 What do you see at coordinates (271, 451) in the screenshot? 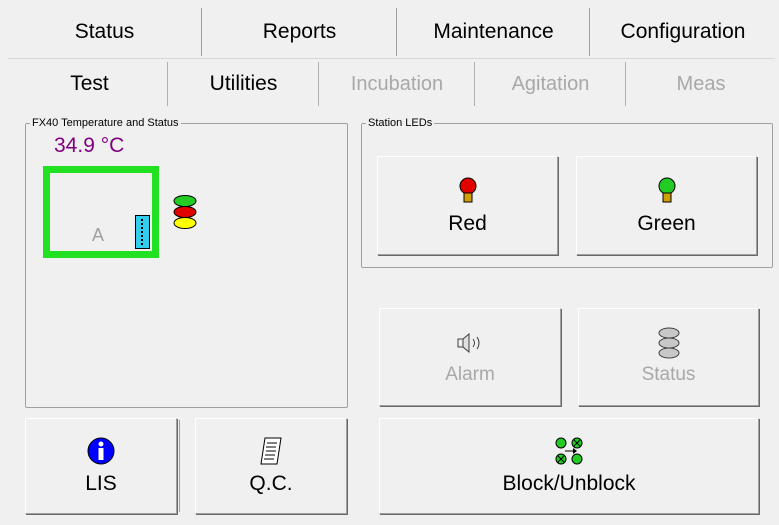
I see `report-icon` at bounding box center [271, 451].